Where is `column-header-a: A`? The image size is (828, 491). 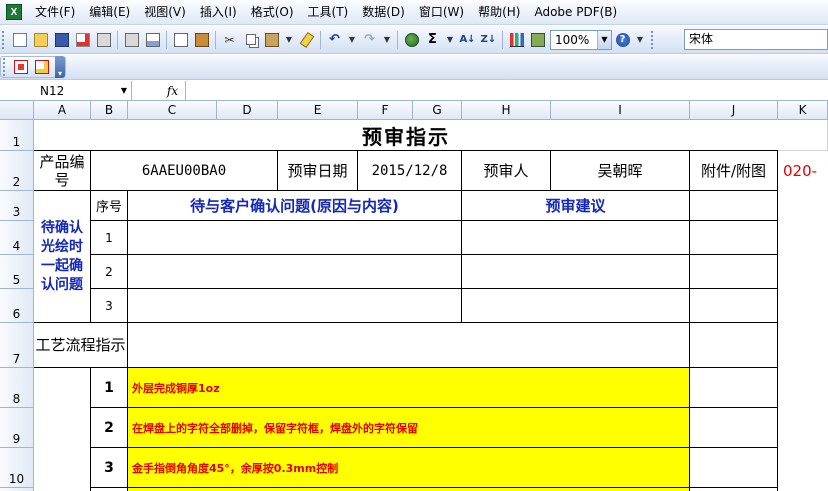 column-header-a: A is located at coordinates (62, 110).